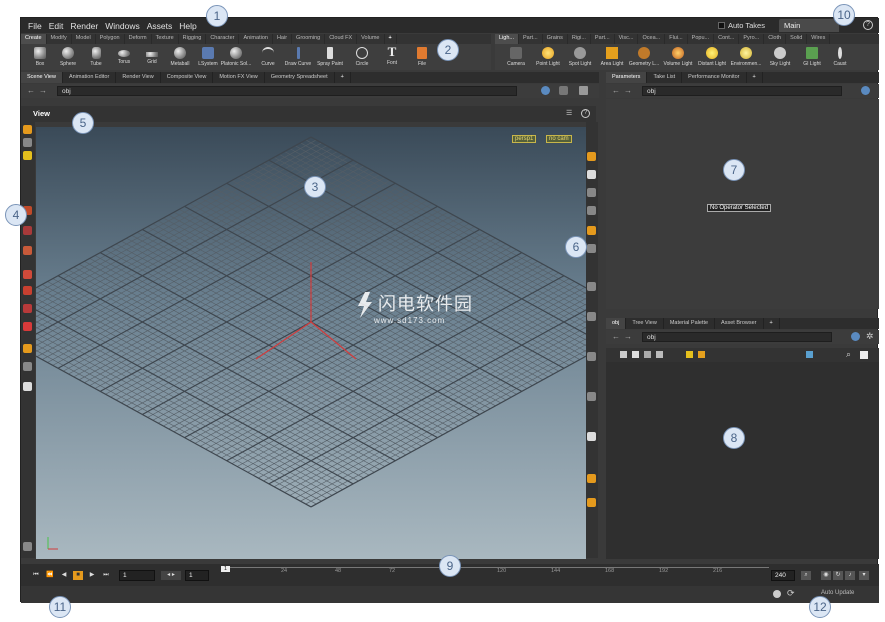 This screenshot has width=885, height=622. I want to click on ruler-current-marker: 1, so click(225, 569).